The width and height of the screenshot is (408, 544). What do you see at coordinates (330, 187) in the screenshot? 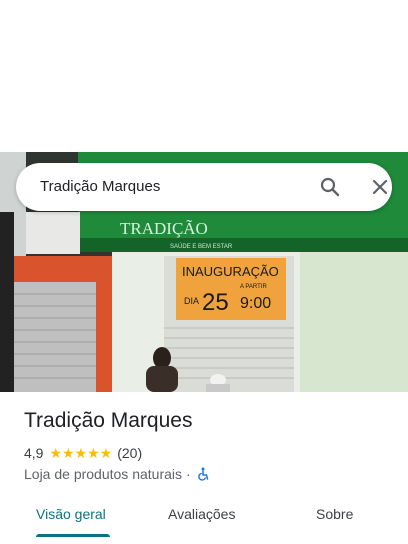
I see `search-icon` at bounding box center [330, 187].